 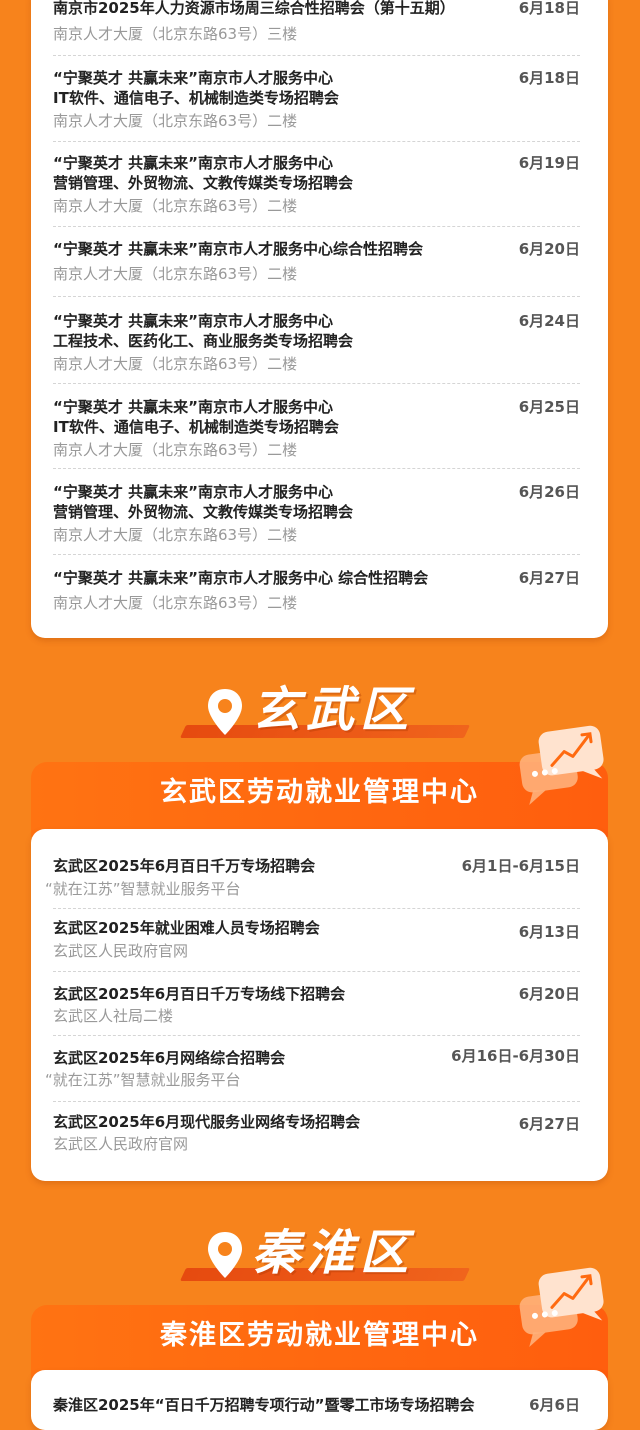 I want to click on event-title: 玄武区2025年6月百日千万专场线下招聘会, so click(x=199, y=994).